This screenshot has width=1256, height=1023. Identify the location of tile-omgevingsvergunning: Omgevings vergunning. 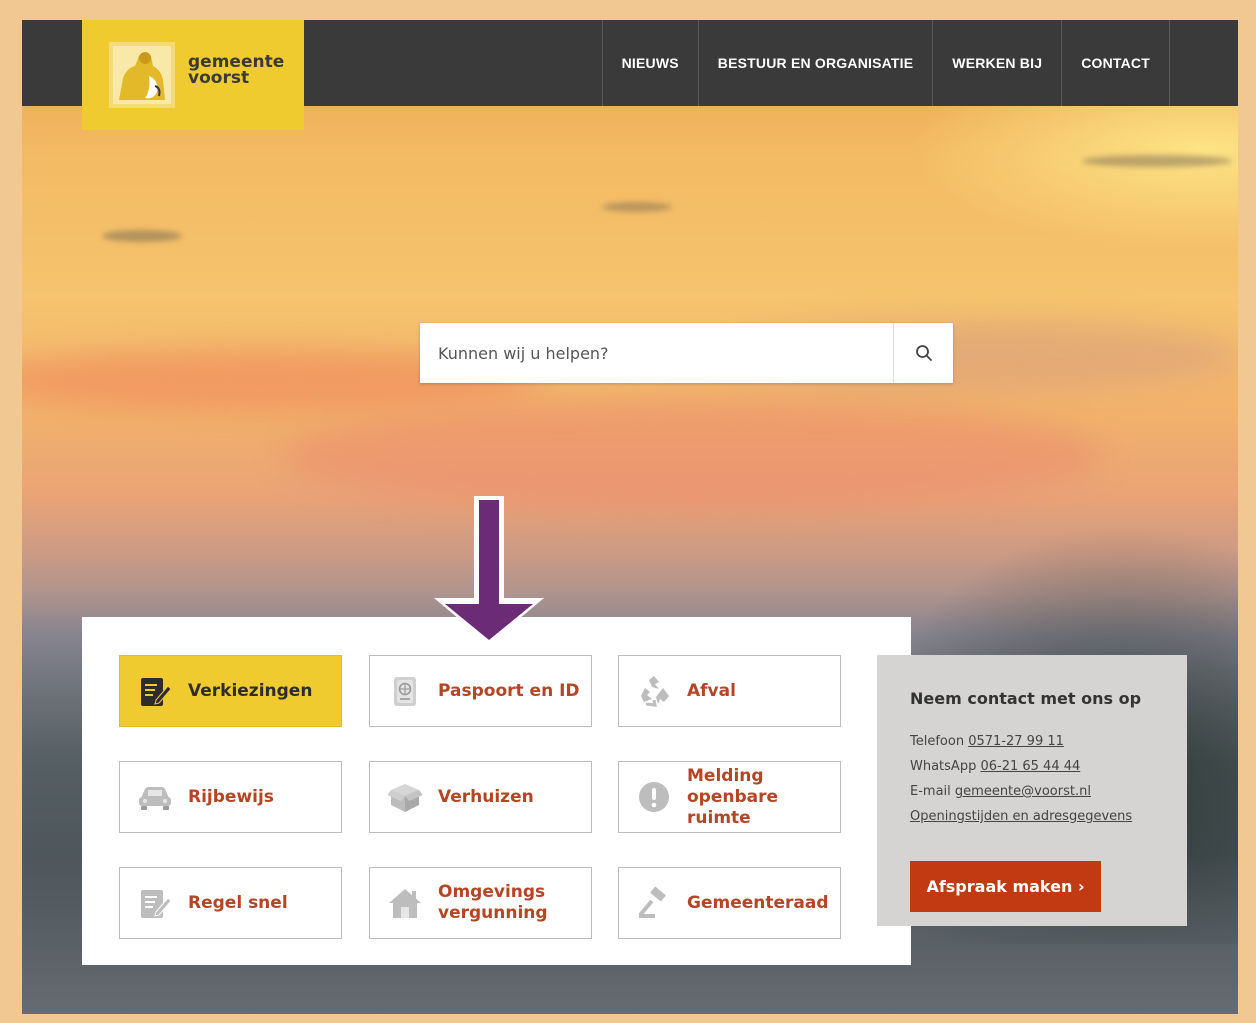
(480, 903).